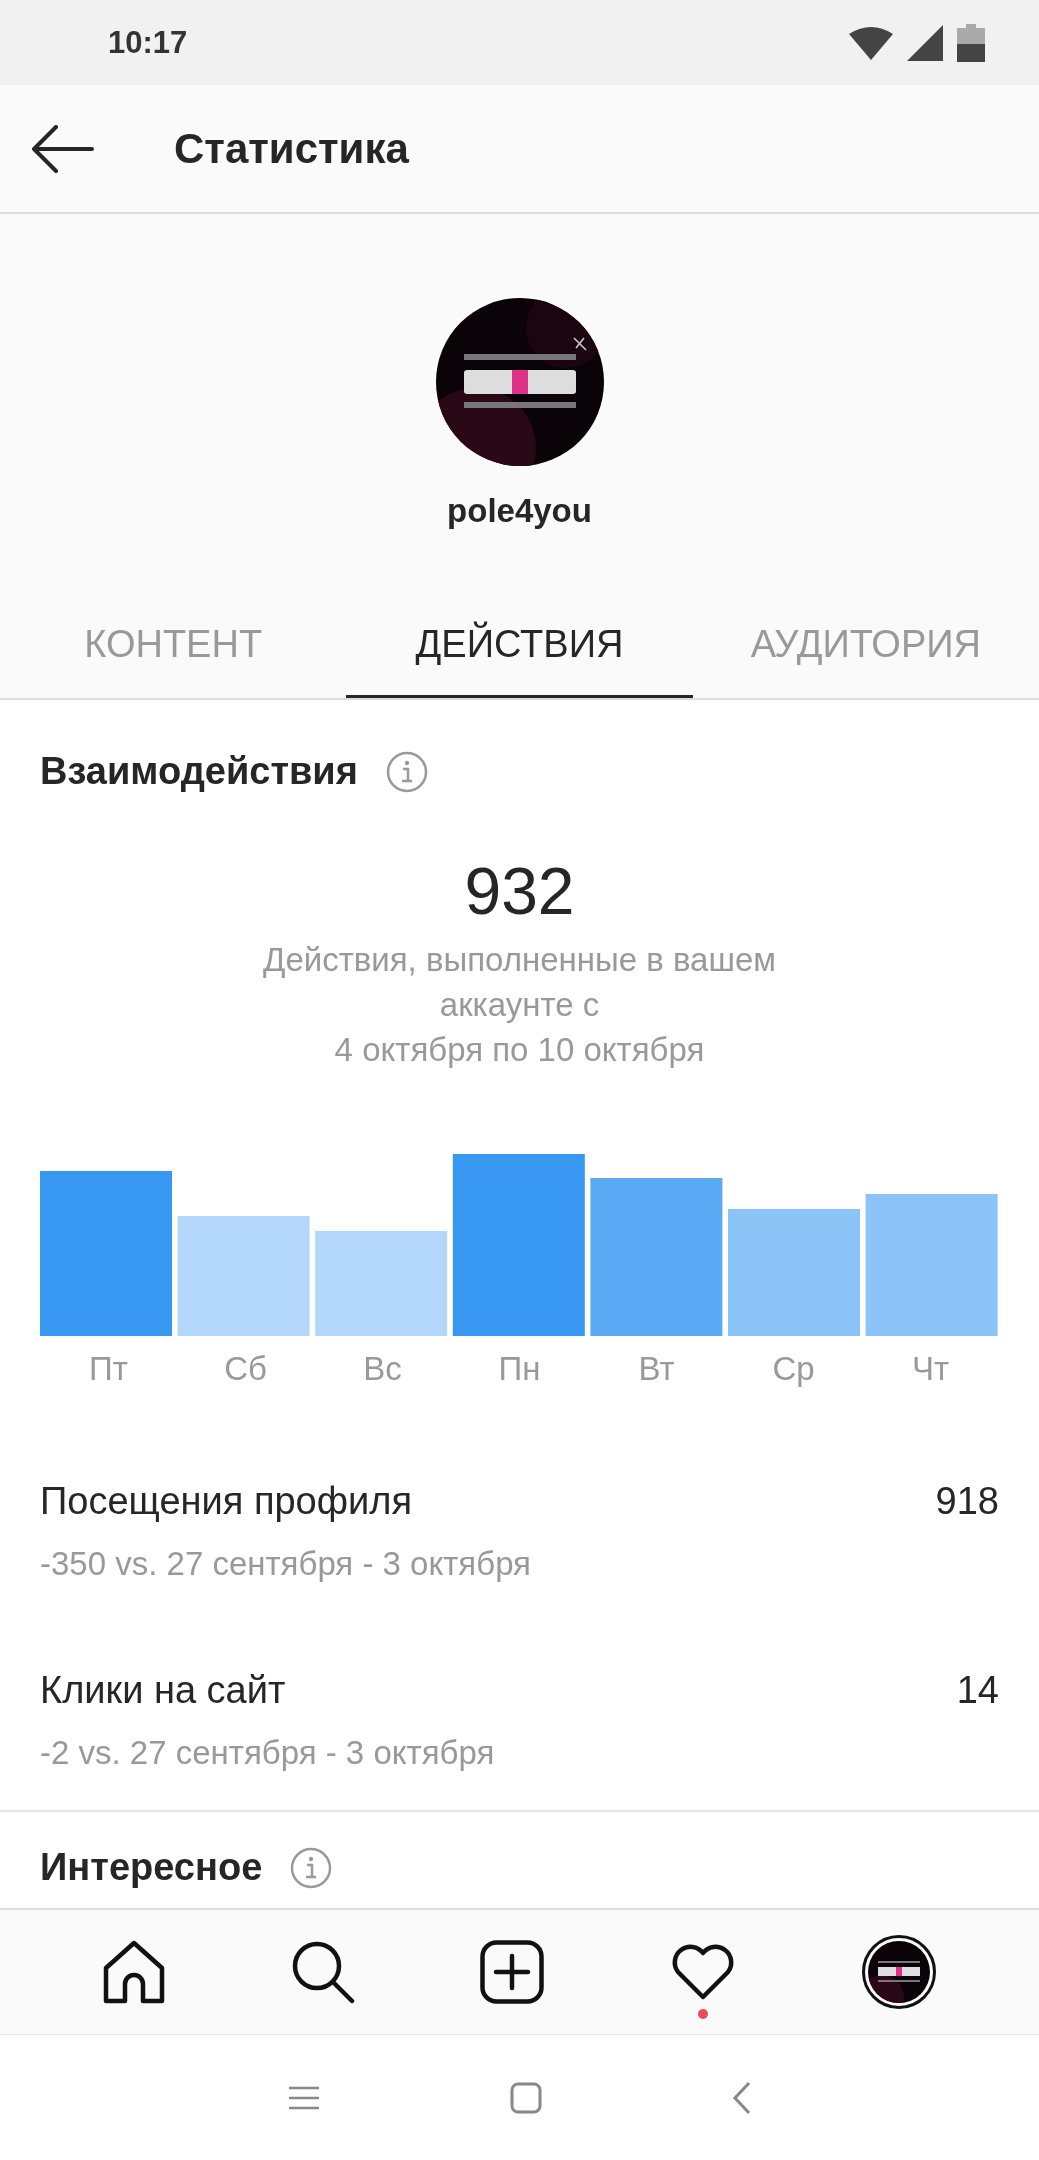 The height and width of the screenshot is (2160, 1039). I want to click on profile-tab, so click(899, 1972).